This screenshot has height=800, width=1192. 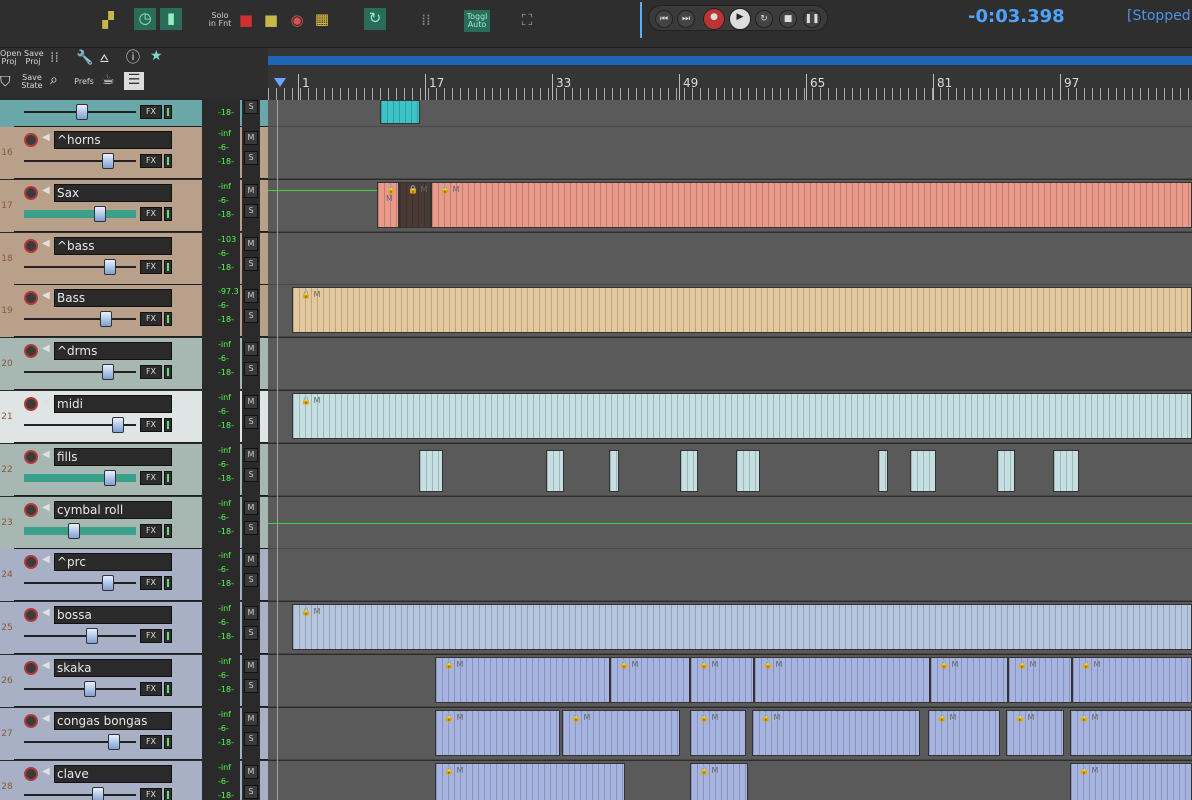 What do you see at coordinates (54, 80) in the screenshot?
I see `search-icon: ⌕` at bounding box center [54, 80].